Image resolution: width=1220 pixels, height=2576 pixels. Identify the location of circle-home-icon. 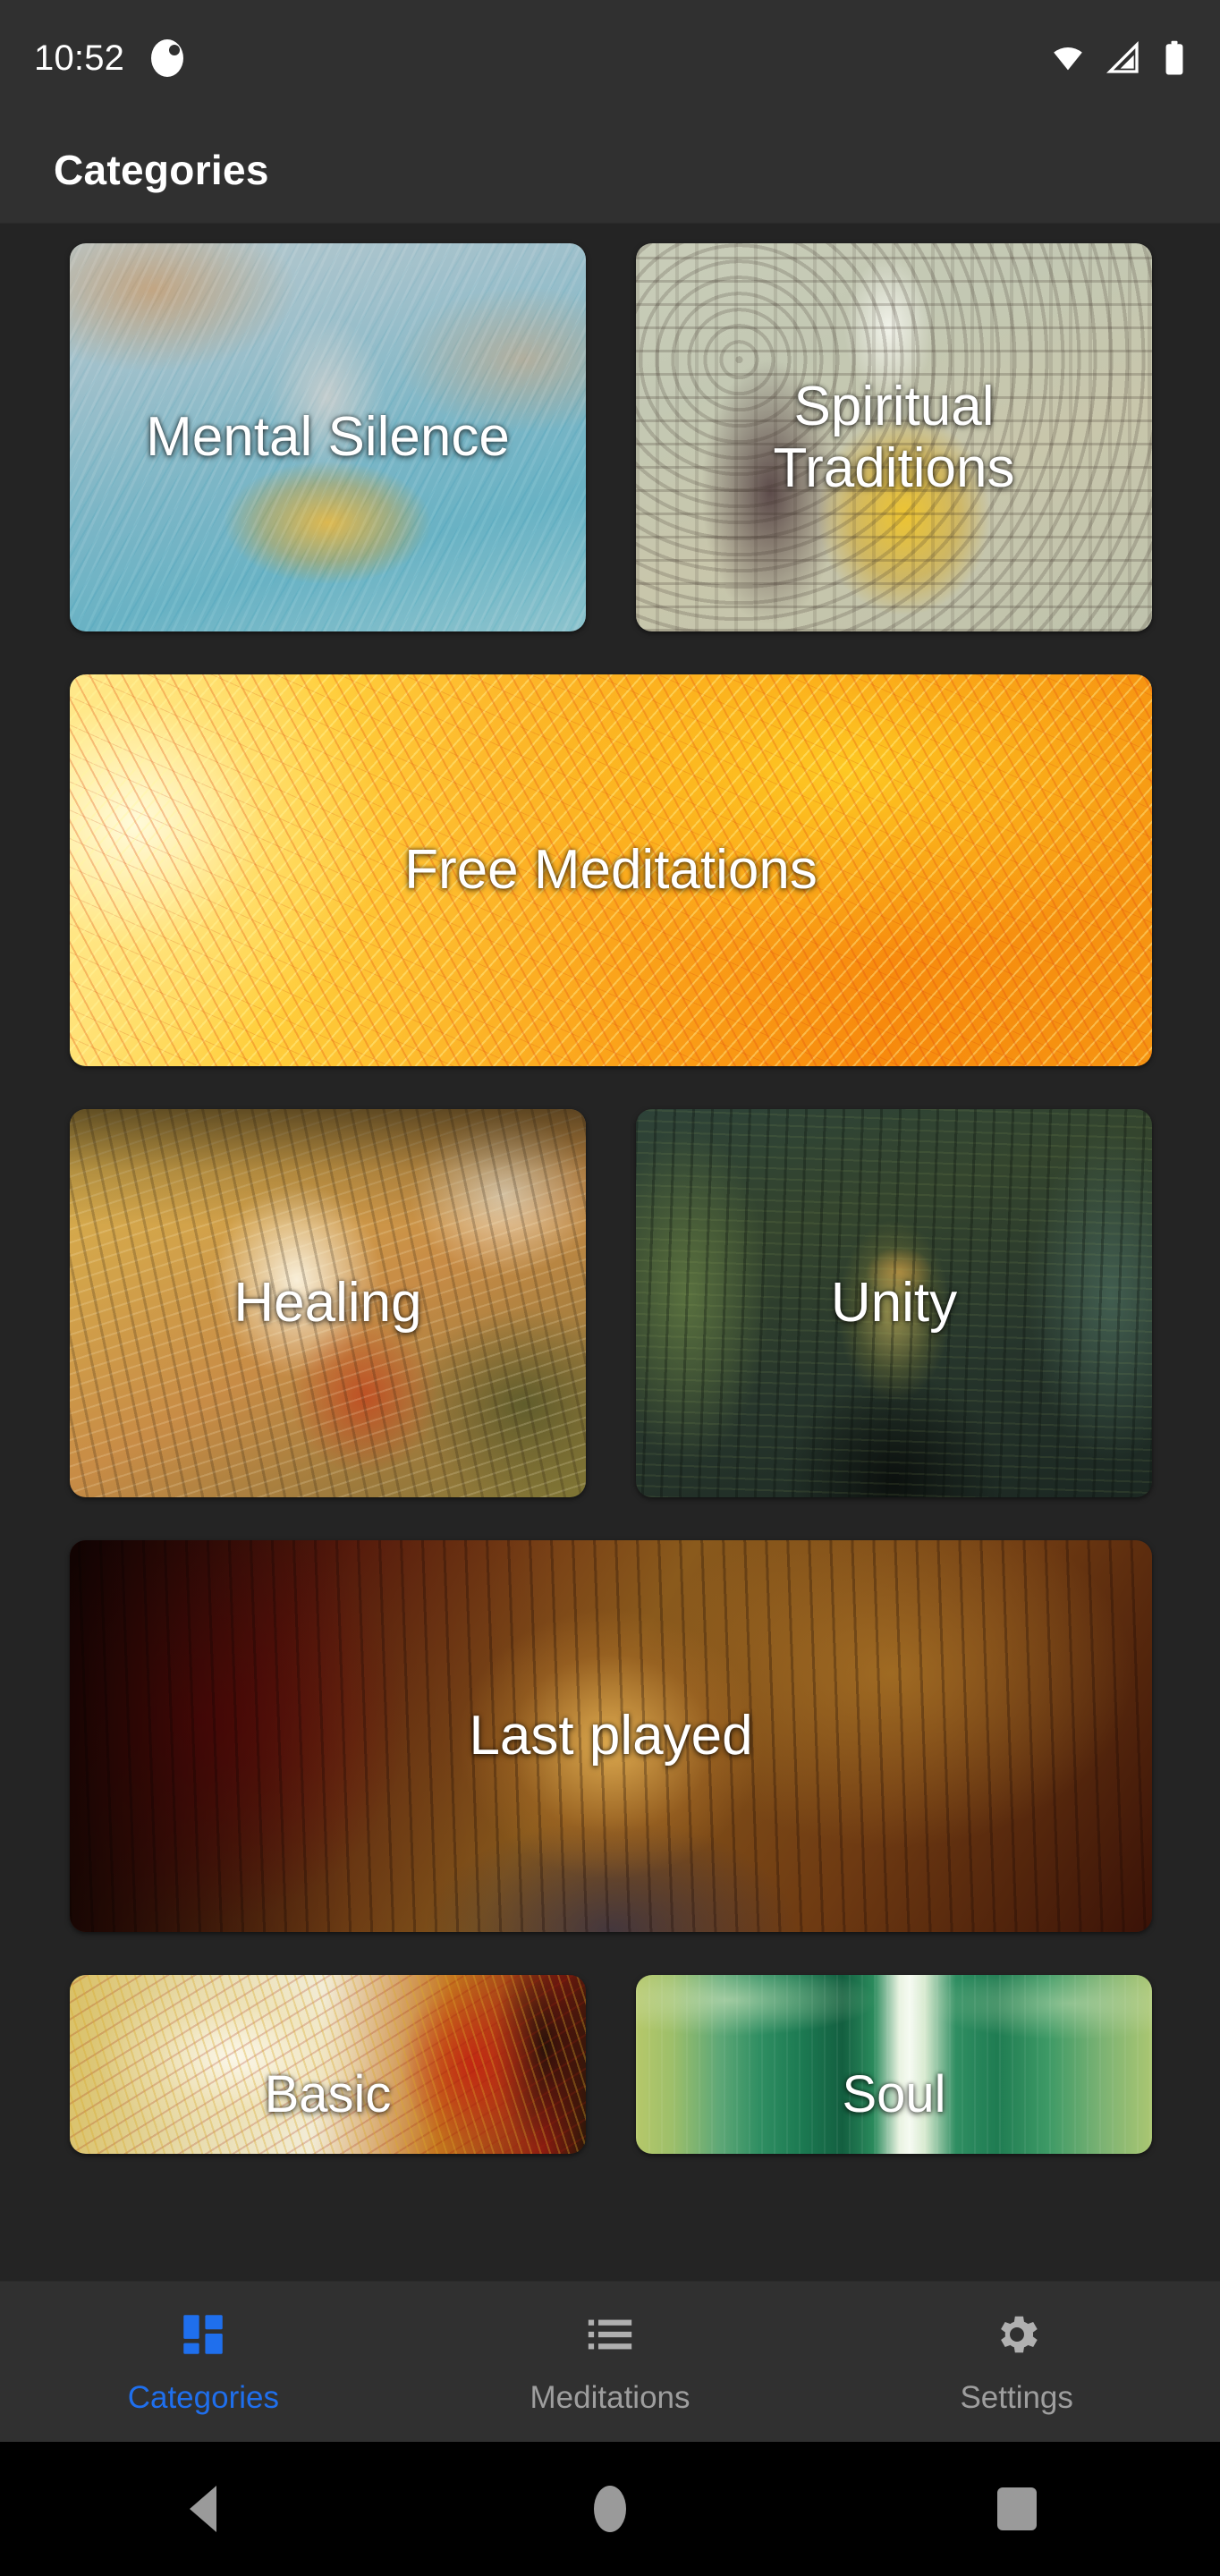
(609, 2509).